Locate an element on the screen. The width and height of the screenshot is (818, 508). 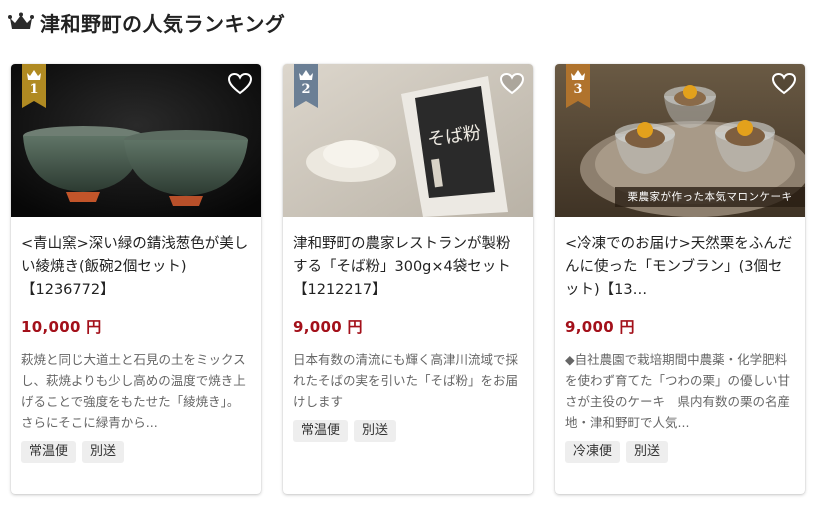
section-header: 津和野町の人気ランキング is located at coordinates (146, 22).